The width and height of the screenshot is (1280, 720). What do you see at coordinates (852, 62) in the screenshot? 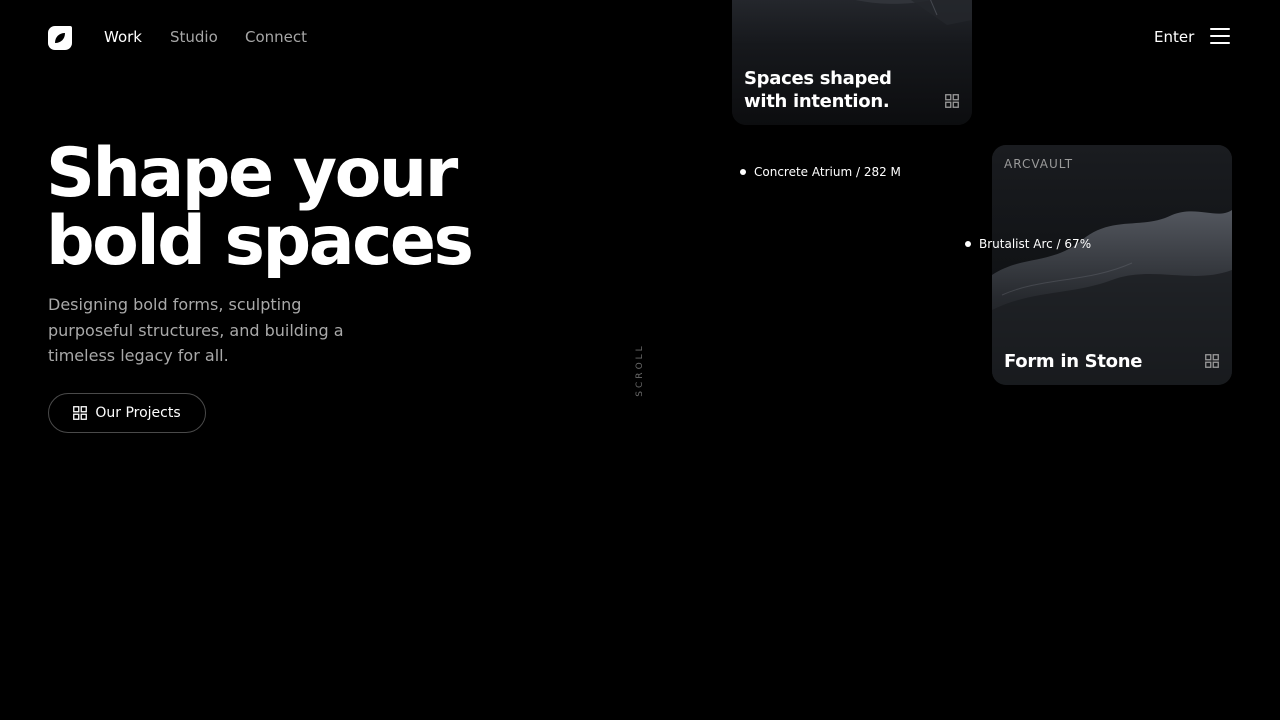
I see `project-card-spaces: Spaces shaped with intention.` at bounding box center [852, 62].